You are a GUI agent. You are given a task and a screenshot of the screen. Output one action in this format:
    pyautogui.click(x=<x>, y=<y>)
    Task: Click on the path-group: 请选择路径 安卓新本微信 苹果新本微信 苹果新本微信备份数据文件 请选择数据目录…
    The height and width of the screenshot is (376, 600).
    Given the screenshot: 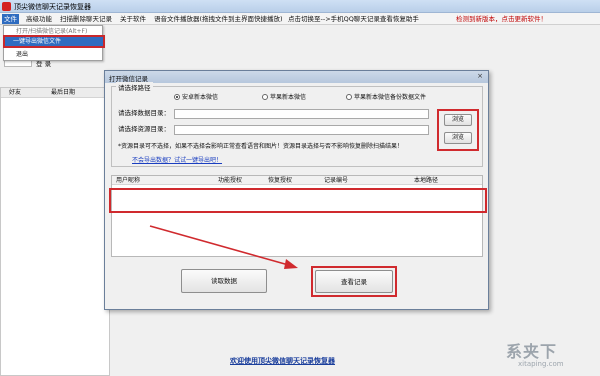 What is the action you would take?
    pyautogui.click(x=297, y=124)
    